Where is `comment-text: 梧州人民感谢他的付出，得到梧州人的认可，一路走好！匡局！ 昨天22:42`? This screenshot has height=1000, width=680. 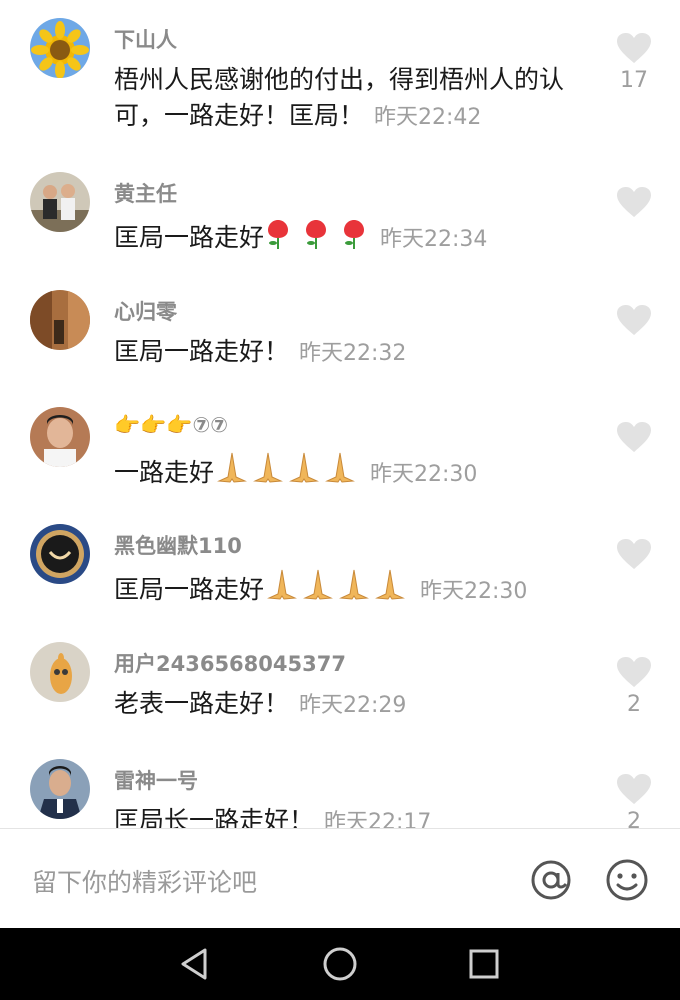 comment-text: 梧州人民感谢他的付出，得到梧州人的认可，一路走好！匡局！ 昨天22:42 is located at coordinates (349, 99).